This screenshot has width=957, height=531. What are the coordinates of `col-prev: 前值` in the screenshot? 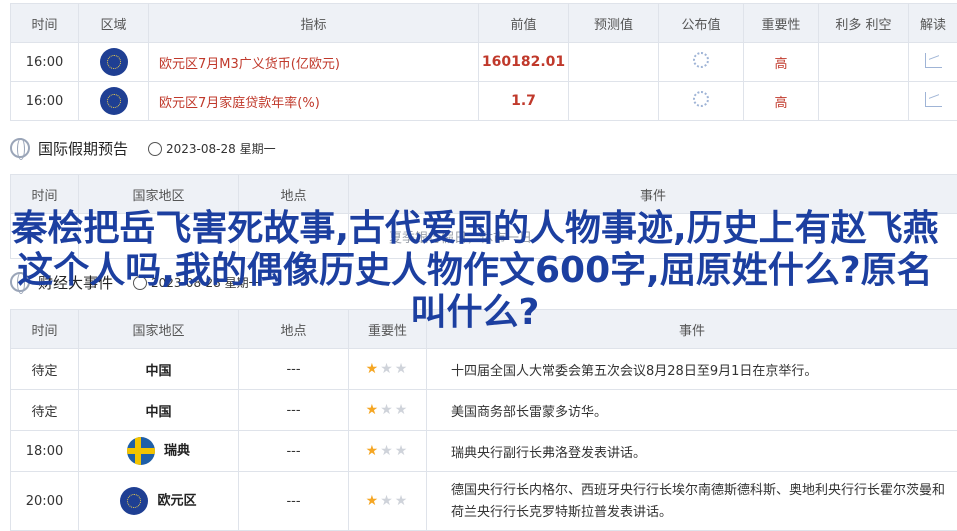 It's located at (524, 23).